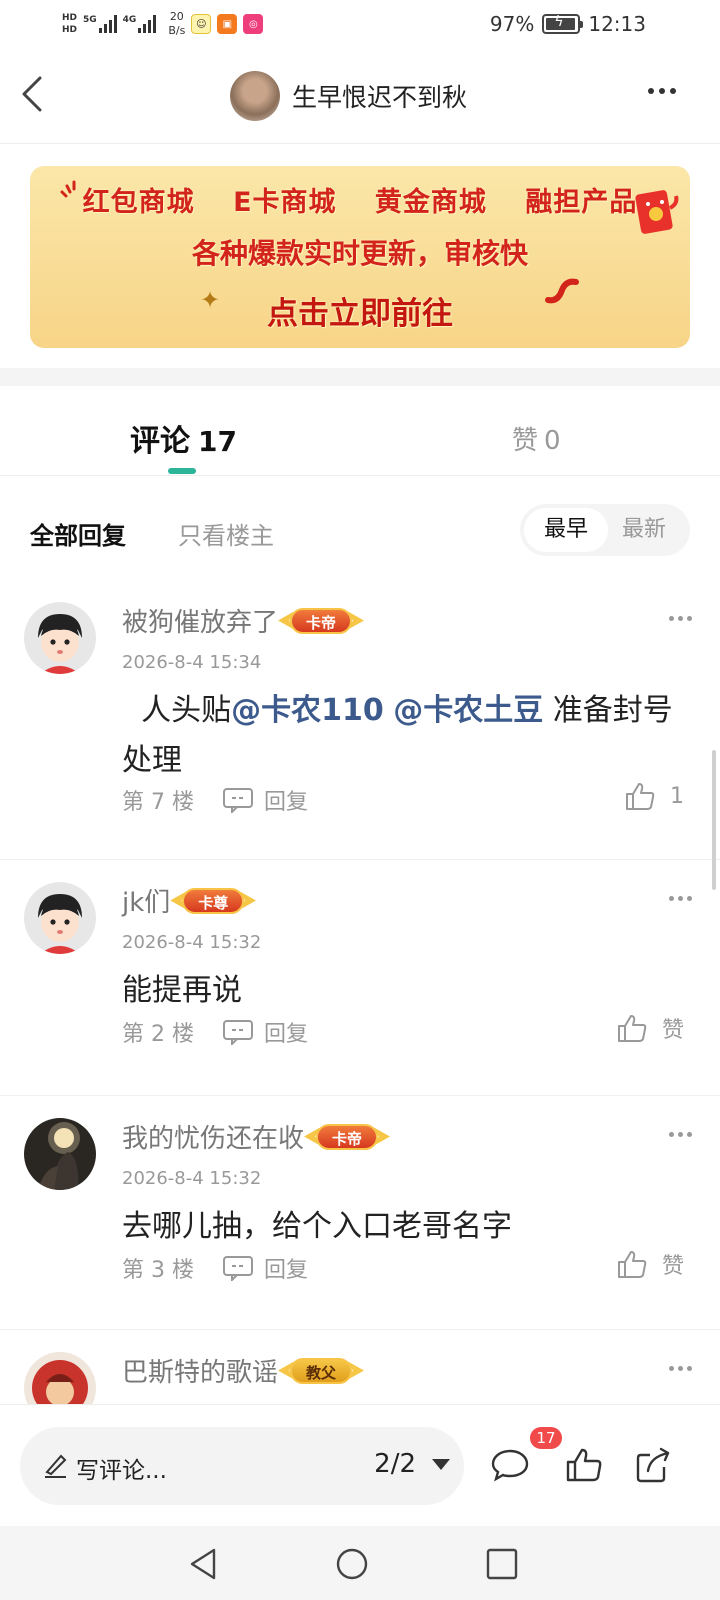 Image resolution: width=720 pixels, height=1600 pixels. I want to click on banner-cta: 点击立即前往, so click(360, 310).